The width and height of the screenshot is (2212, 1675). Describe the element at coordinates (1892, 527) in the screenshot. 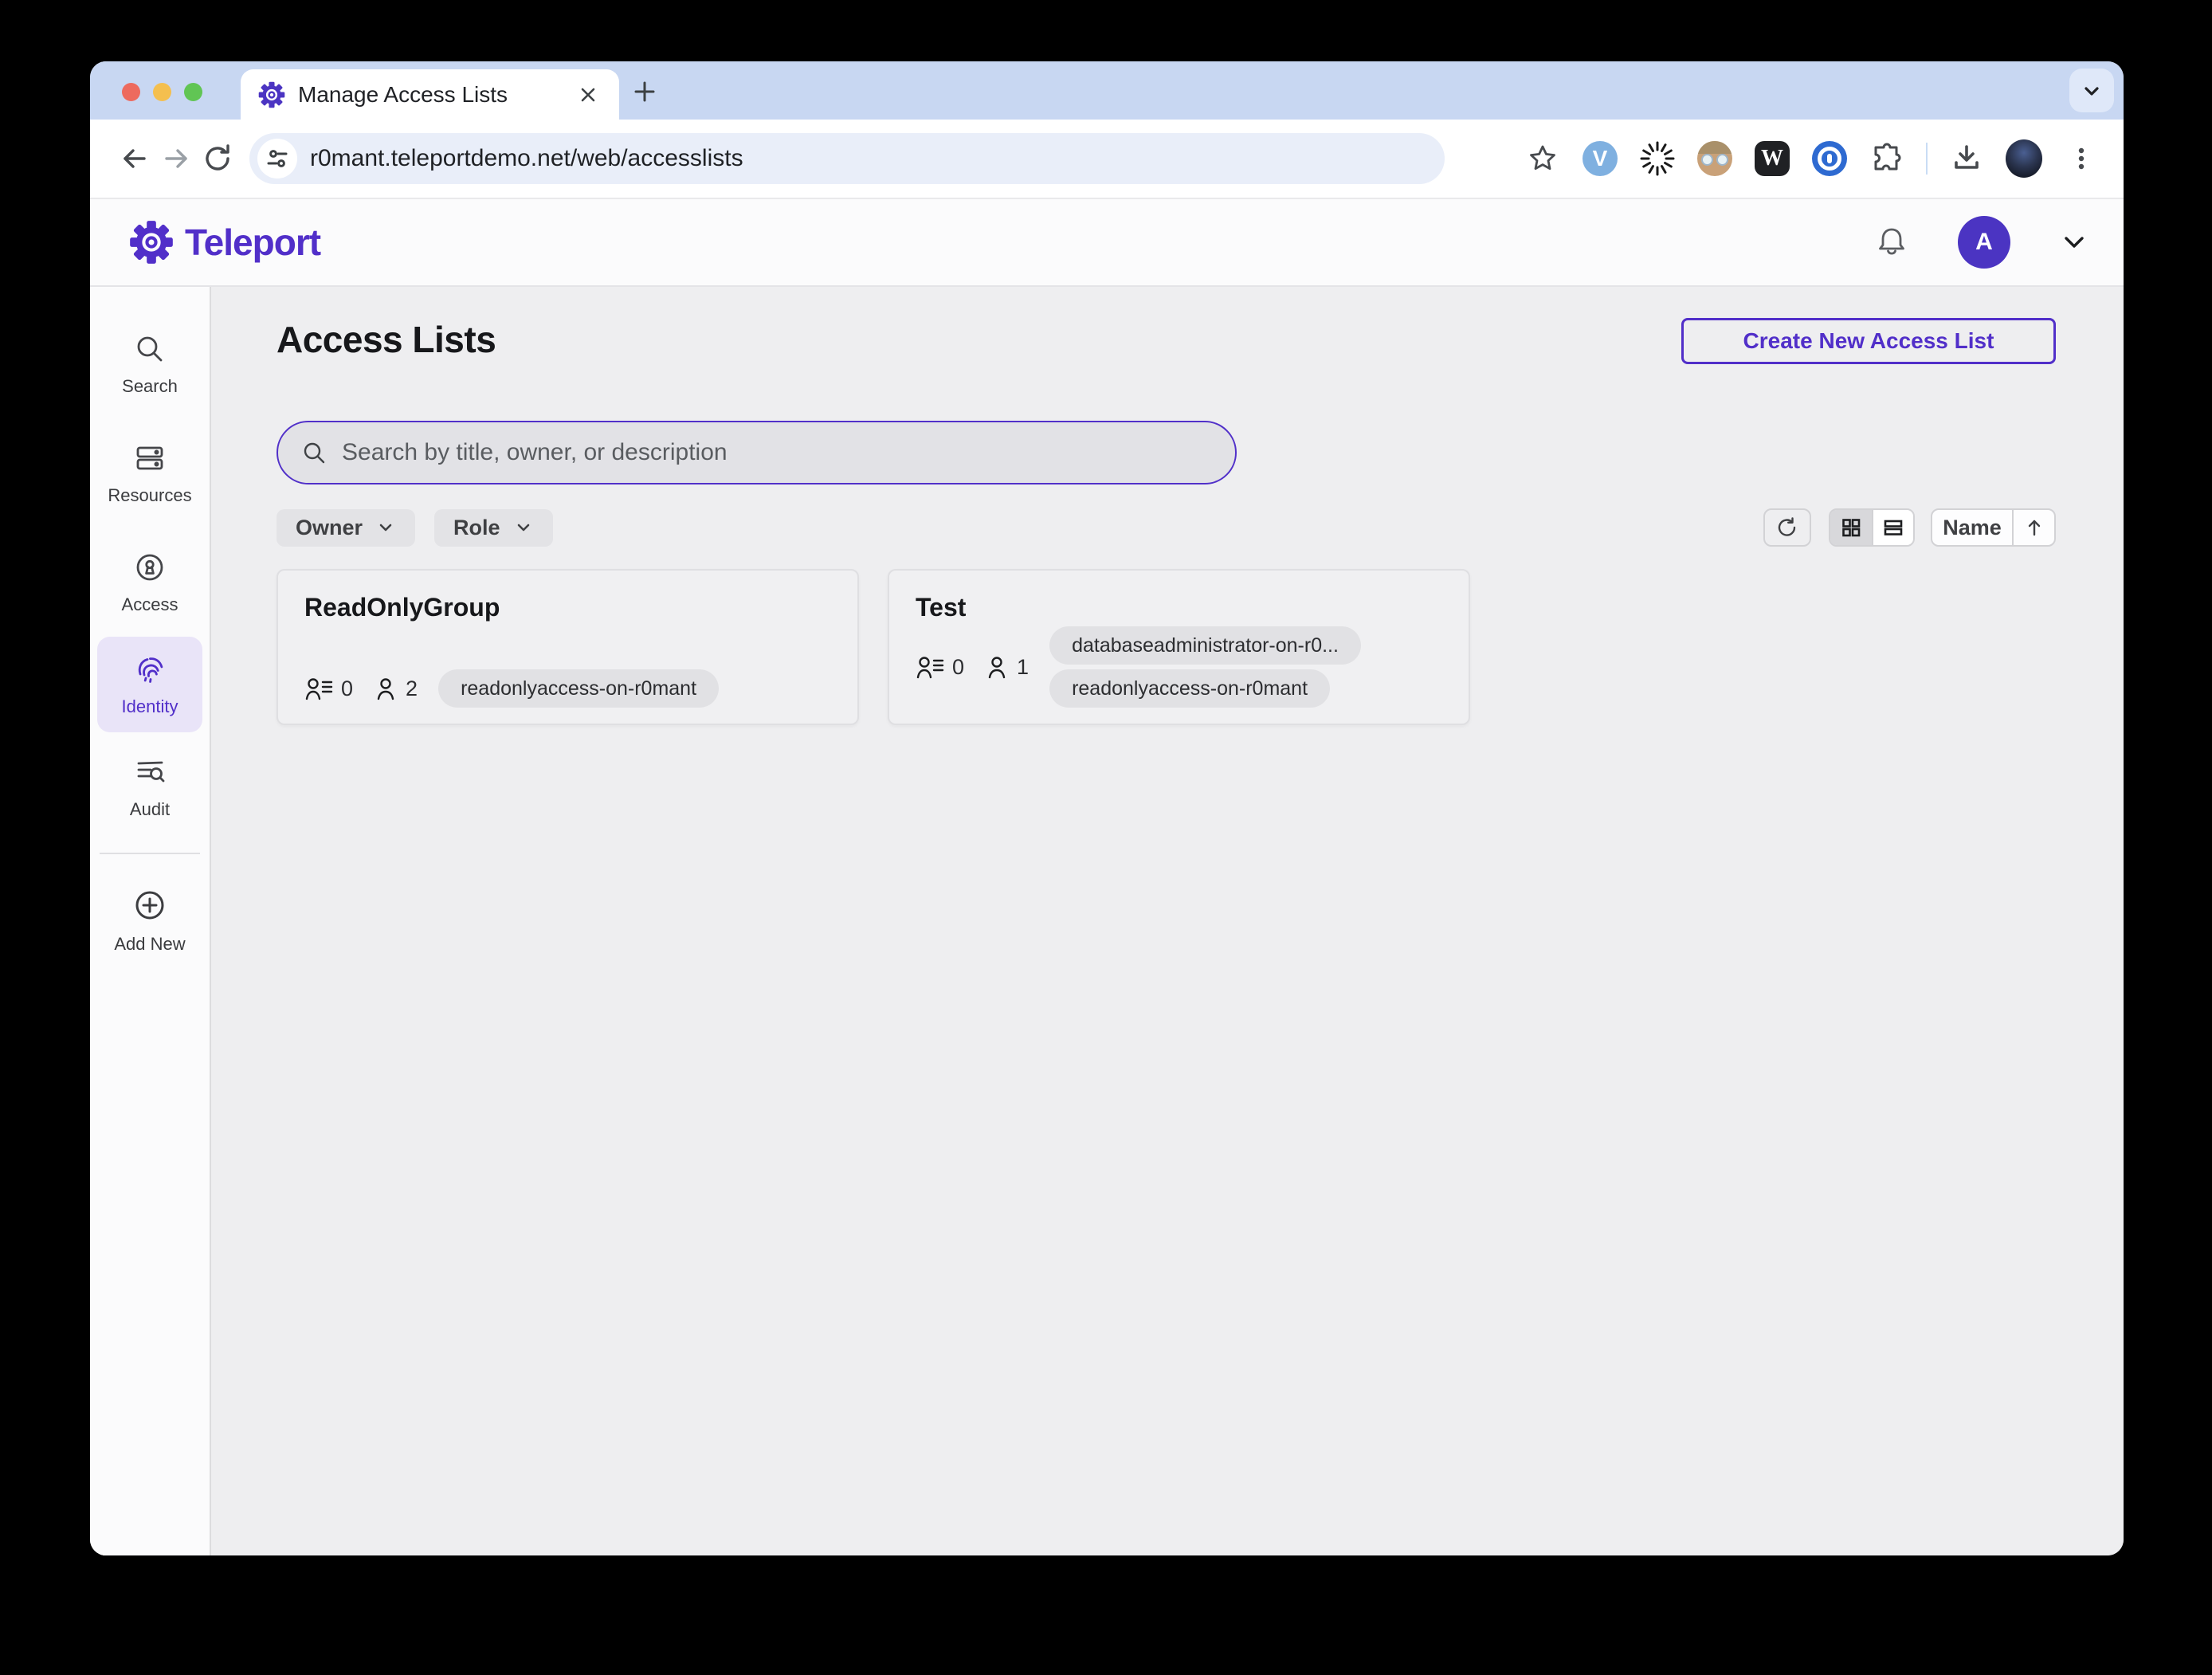

I see `list-view-button` at that location.